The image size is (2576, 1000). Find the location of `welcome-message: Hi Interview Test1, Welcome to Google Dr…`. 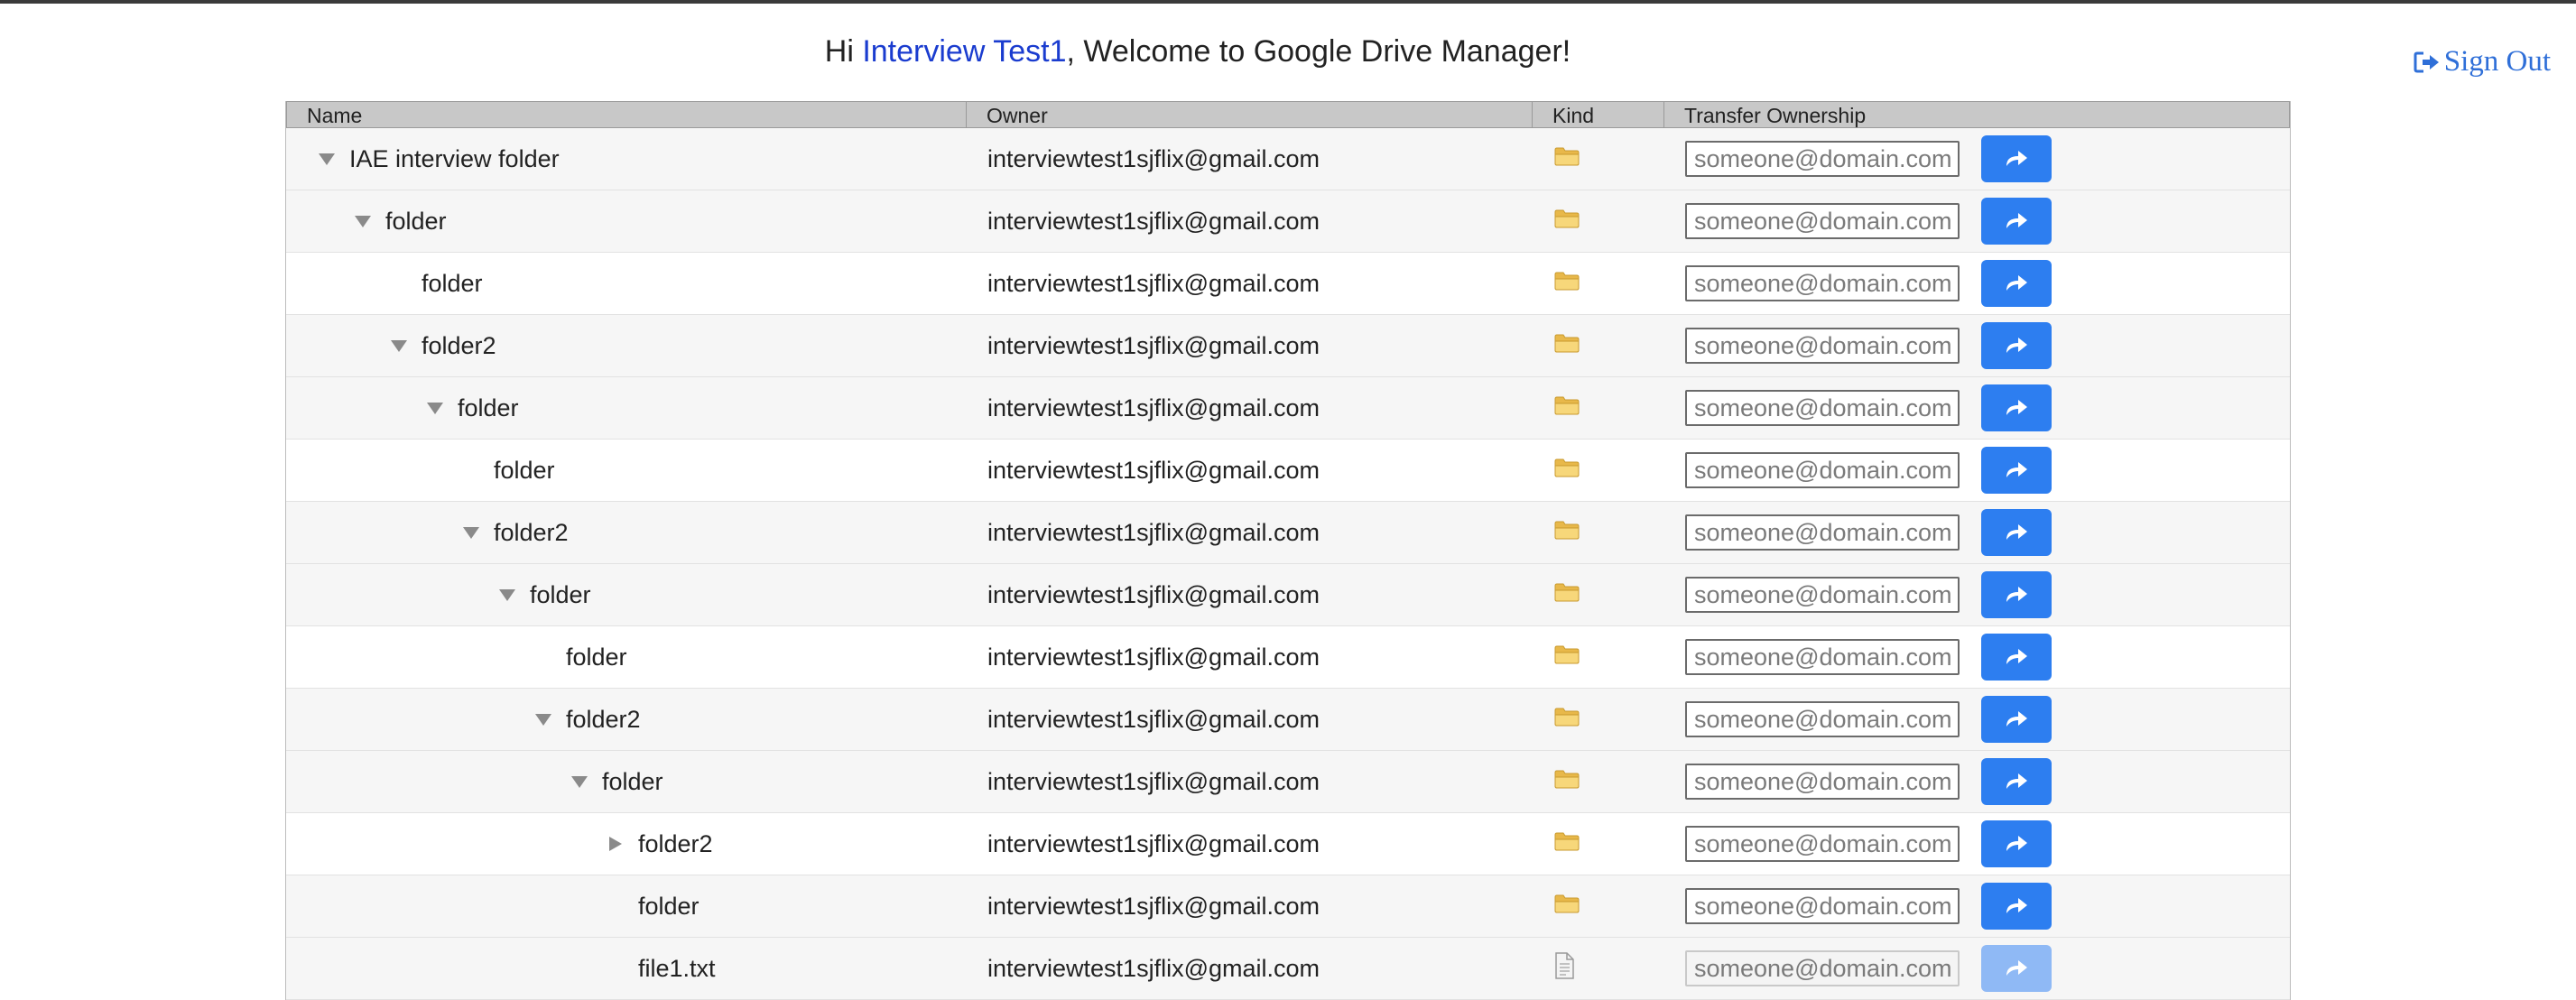

welcome-message: Hi Interview Test1, Welcome to Google Dr… is located at coordinates (1197, 51).